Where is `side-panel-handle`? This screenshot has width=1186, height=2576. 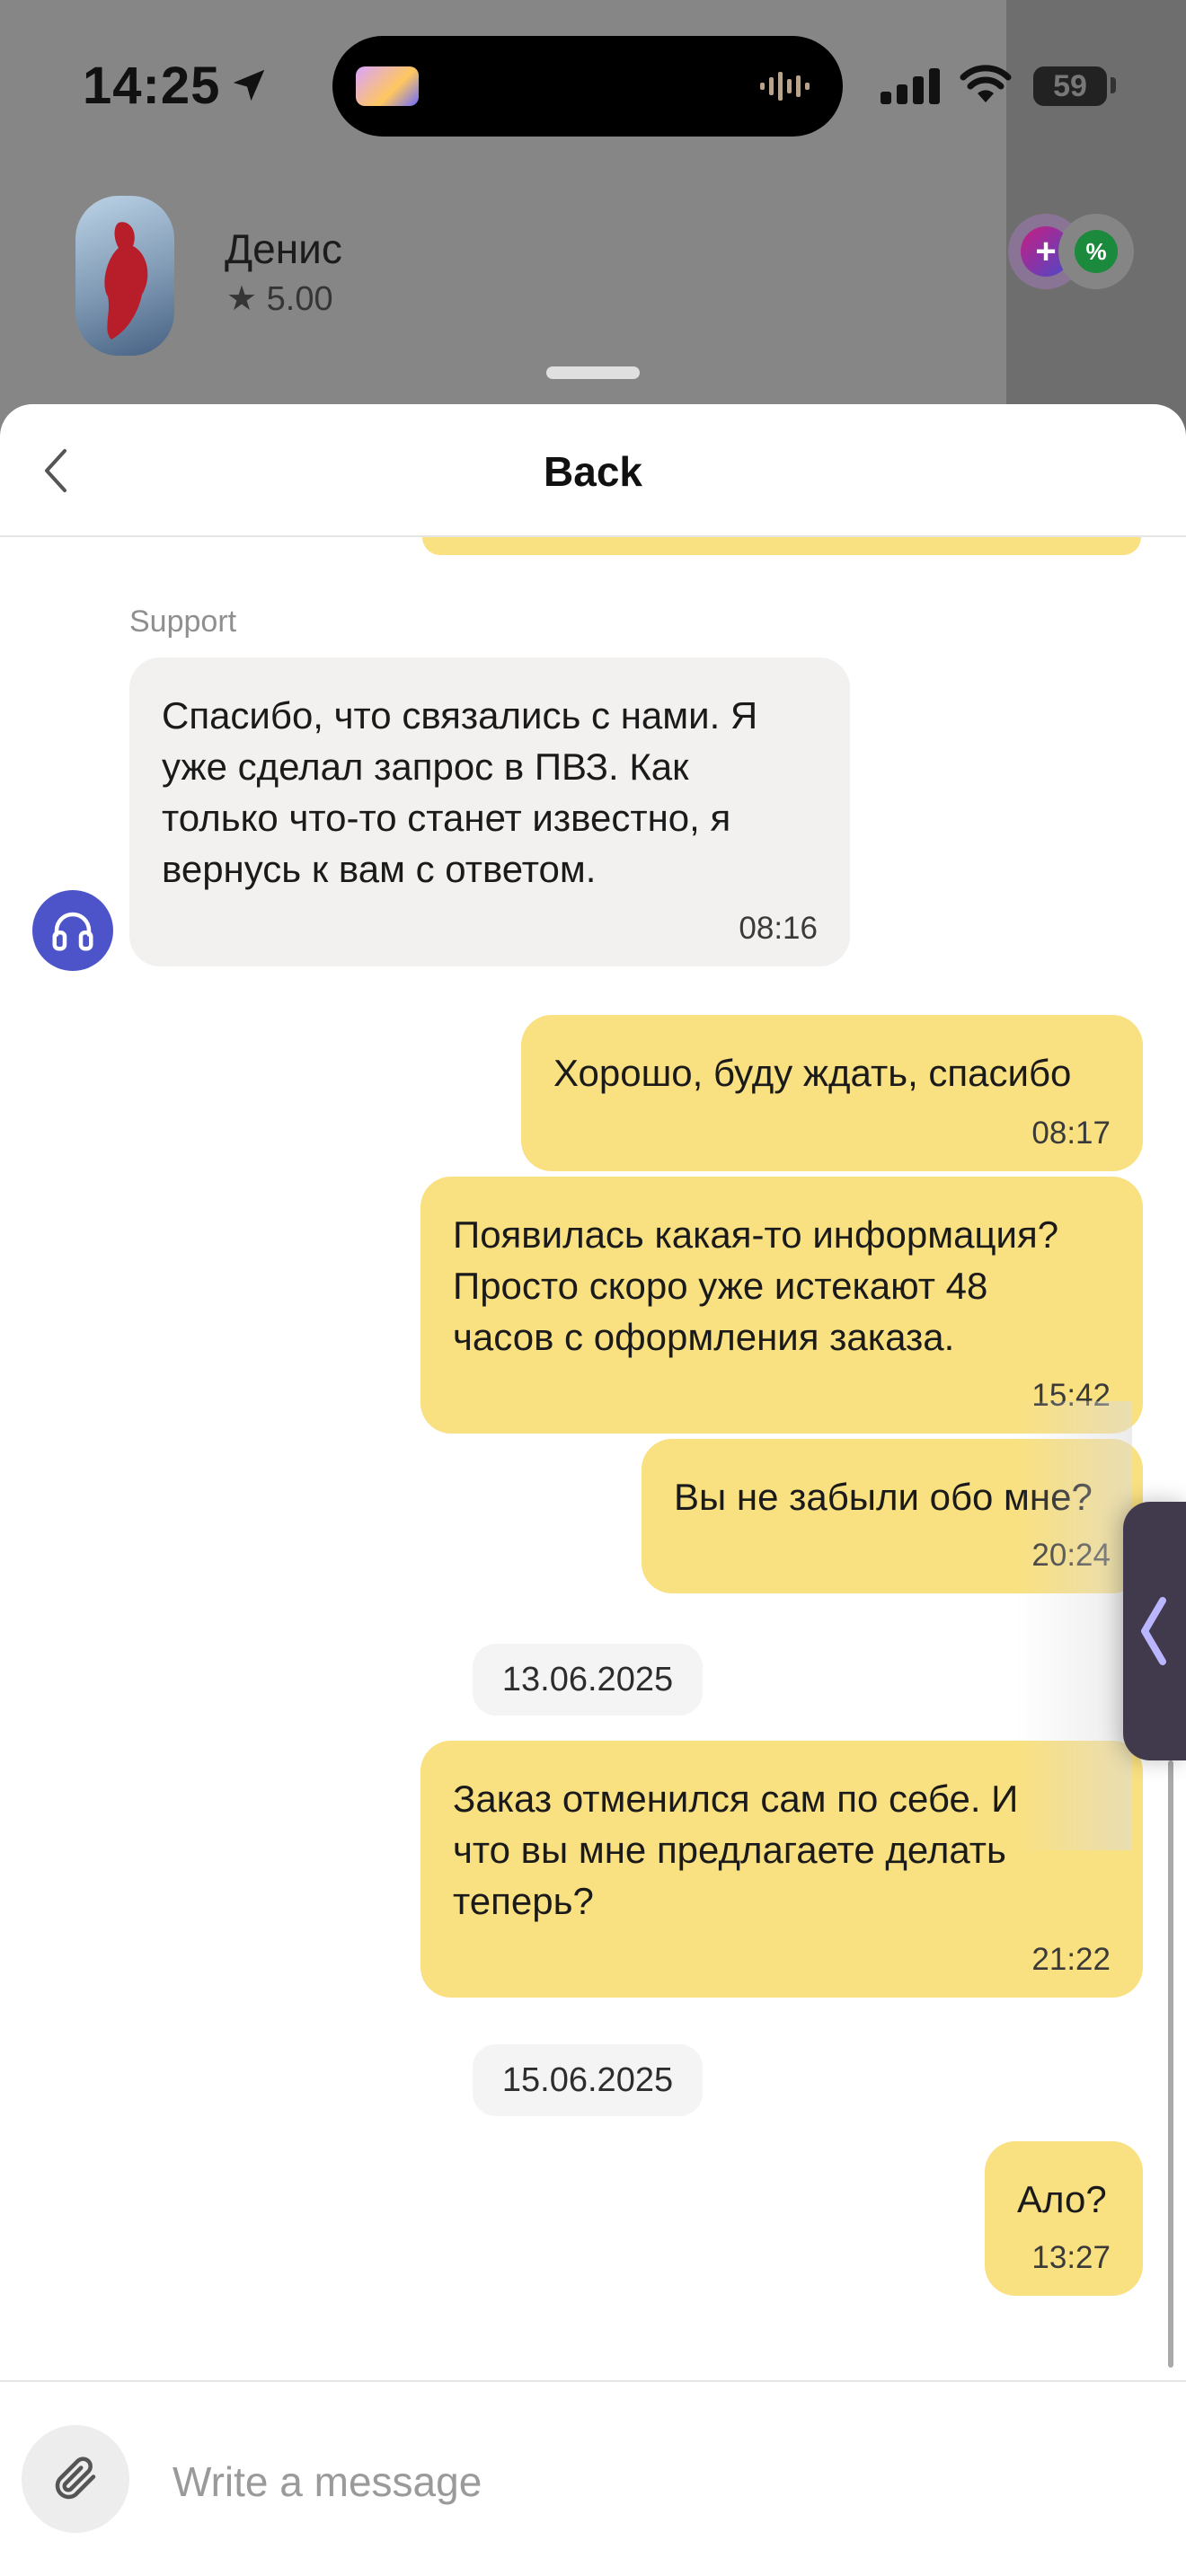 side-panel-handle is located at coordinates (1154, 1631).